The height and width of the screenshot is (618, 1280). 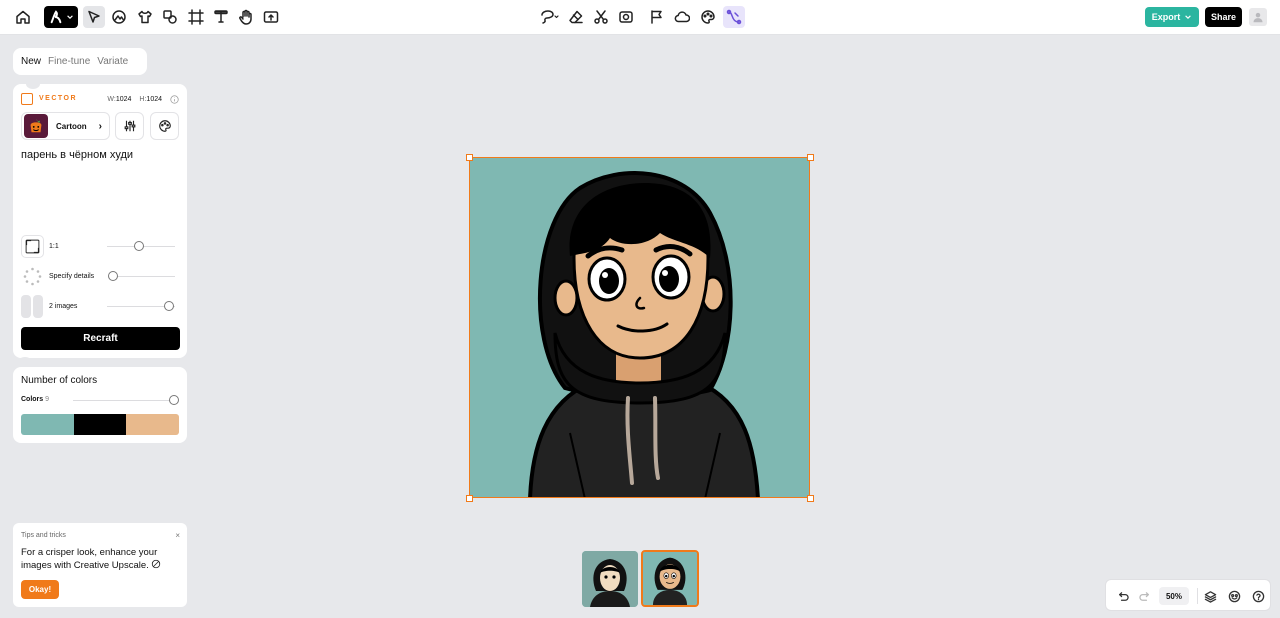 I want to click on colors-label: Colors, so click(x=32, y=399).